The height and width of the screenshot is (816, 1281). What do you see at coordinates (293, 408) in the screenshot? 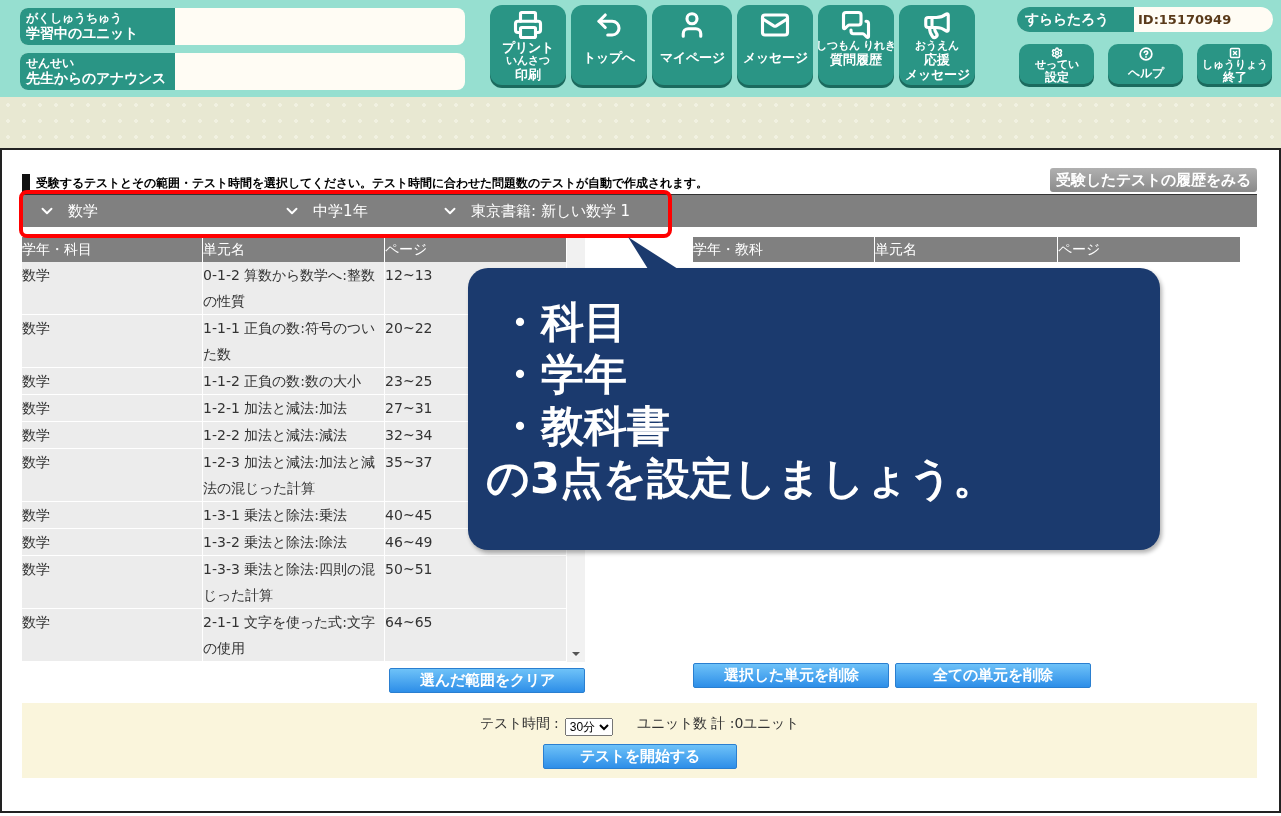
I see `table-cell: 1-2-1 加法と減法:加法` at bounding box center [293, 408].